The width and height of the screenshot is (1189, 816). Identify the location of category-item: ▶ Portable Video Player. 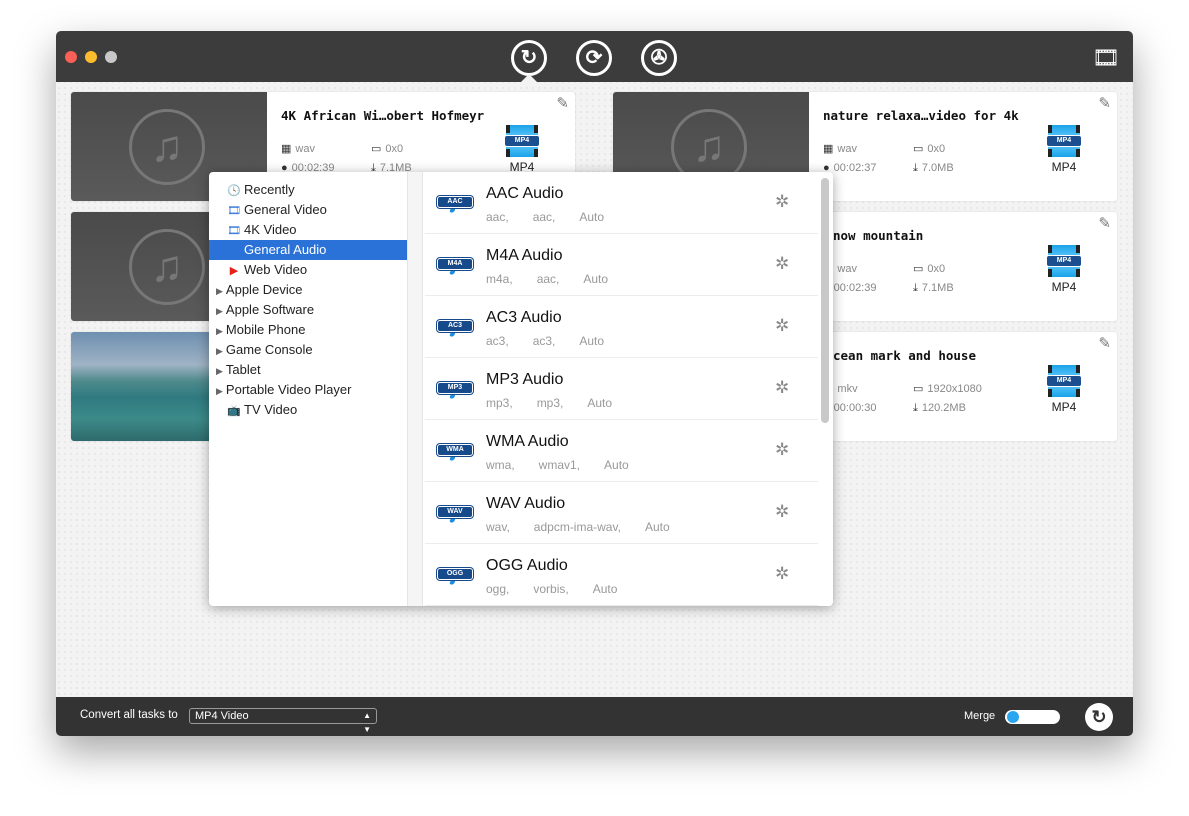
(308, 390).